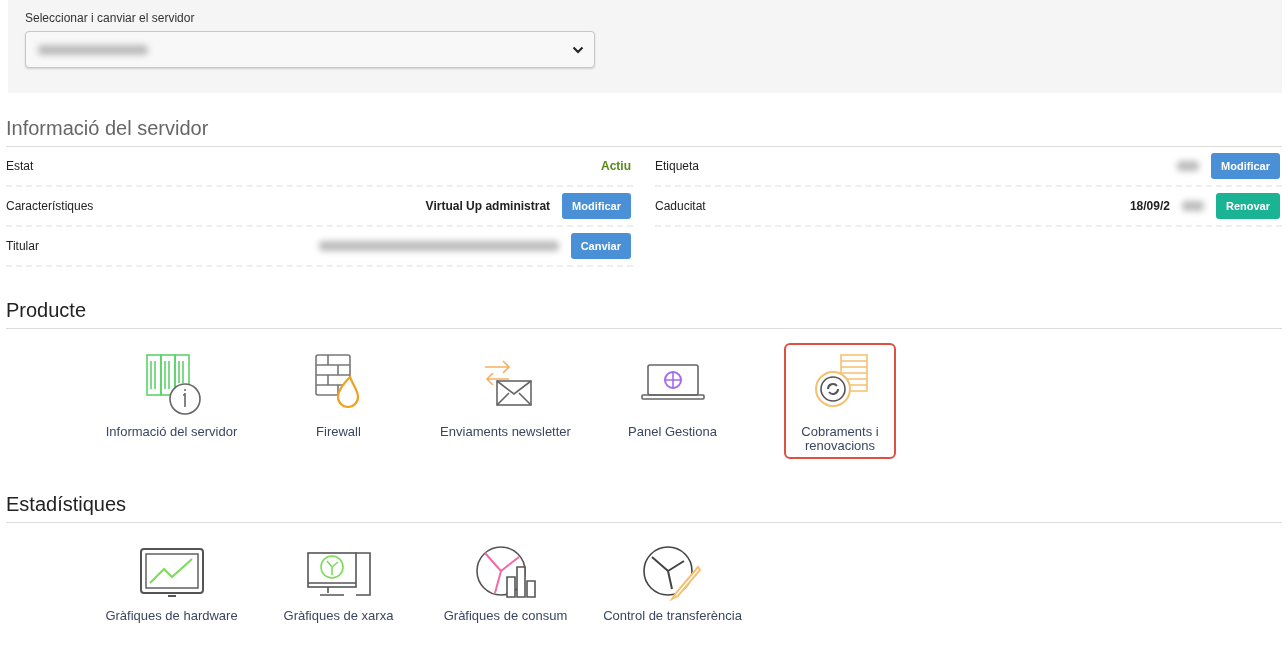 Image resolution: width=1288 pixels, height=651 pixels. What do you see at coordinates (338, 616) in the screenshot?
I see `stats-link: Gràfiques de xarxa` at bounding box center [338, 616].